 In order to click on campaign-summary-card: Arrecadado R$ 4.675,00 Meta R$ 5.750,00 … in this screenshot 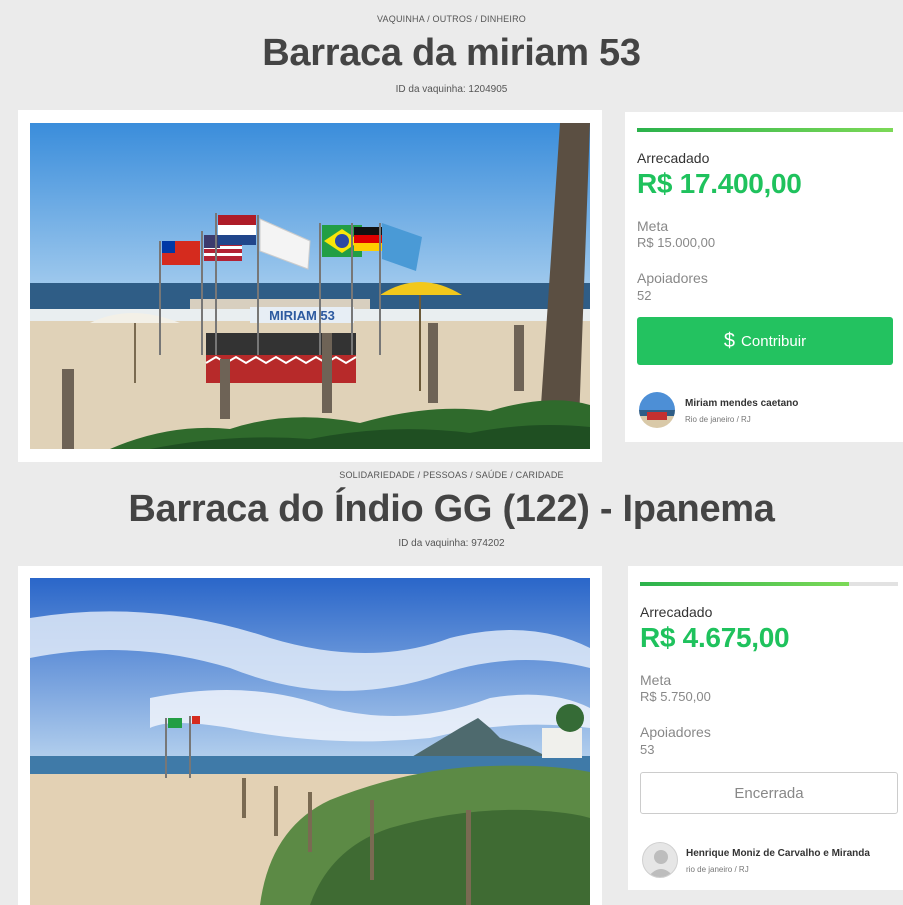, I will do `click(765, 728)`.